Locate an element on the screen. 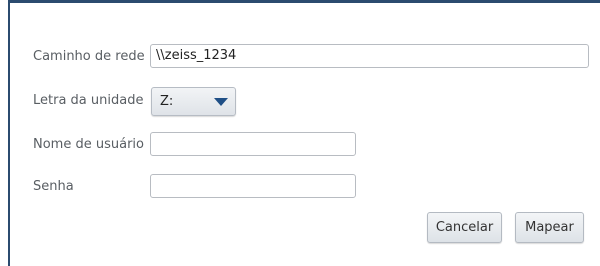 The width and height of the screenshot is (600, 266). map-button: Mapear is located at coordinates (549, 227).